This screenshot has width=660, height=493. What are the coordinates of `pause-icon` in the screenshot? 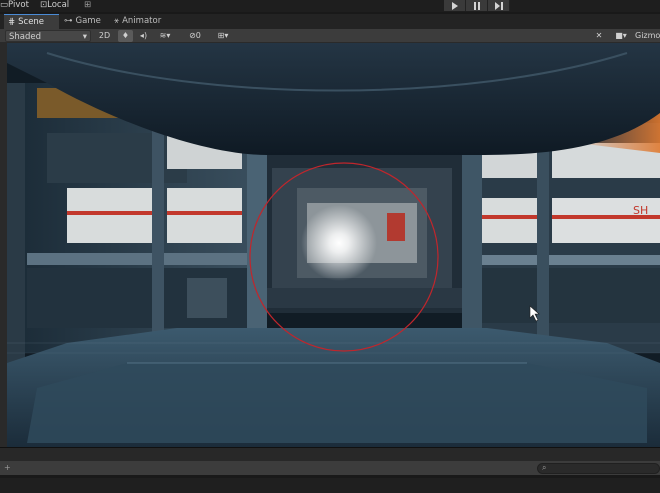 It's located at (476, 5).